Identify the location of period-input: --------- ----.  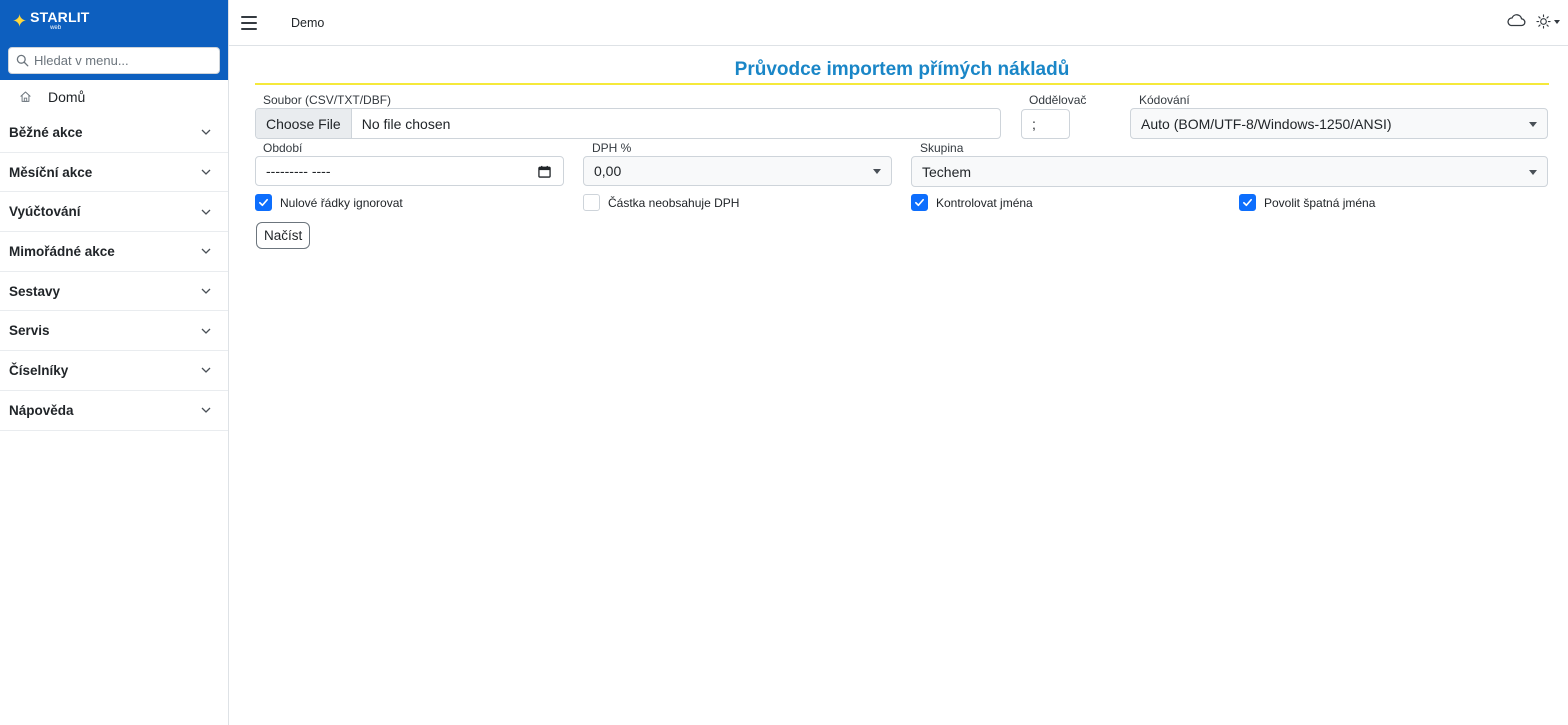
(409, 171).